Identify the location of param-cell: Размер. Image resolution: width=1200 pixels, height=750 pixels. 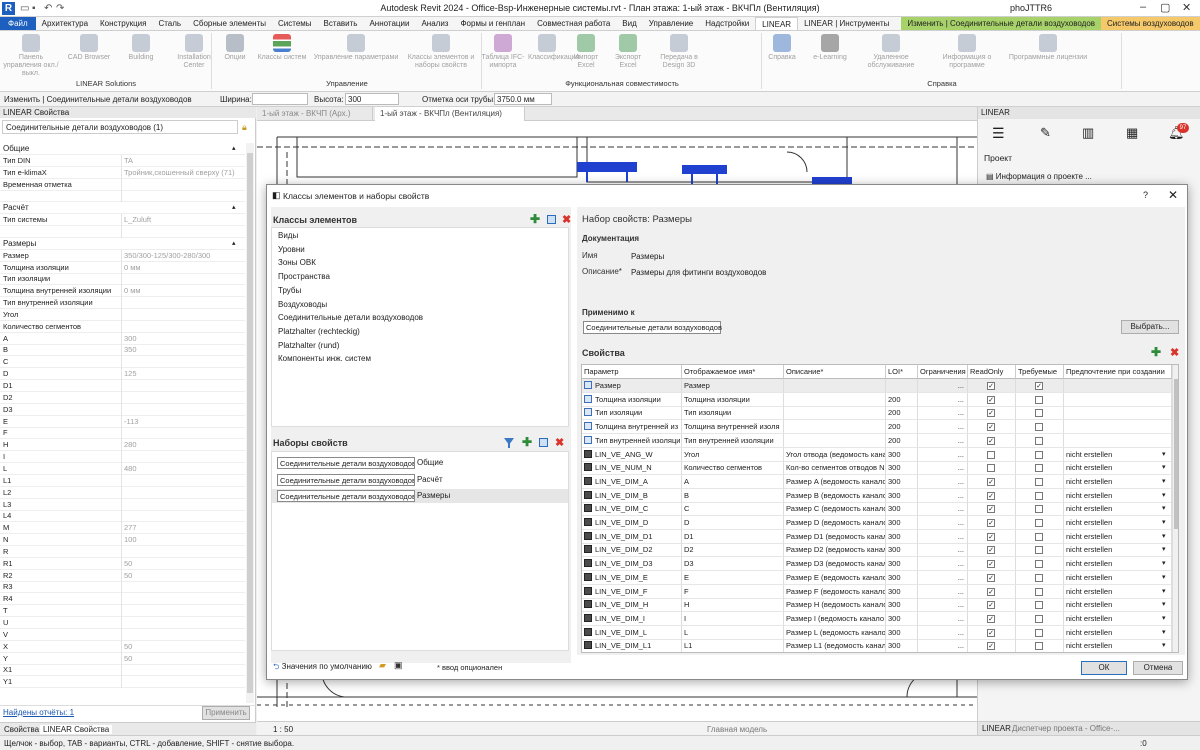
(632, 386).